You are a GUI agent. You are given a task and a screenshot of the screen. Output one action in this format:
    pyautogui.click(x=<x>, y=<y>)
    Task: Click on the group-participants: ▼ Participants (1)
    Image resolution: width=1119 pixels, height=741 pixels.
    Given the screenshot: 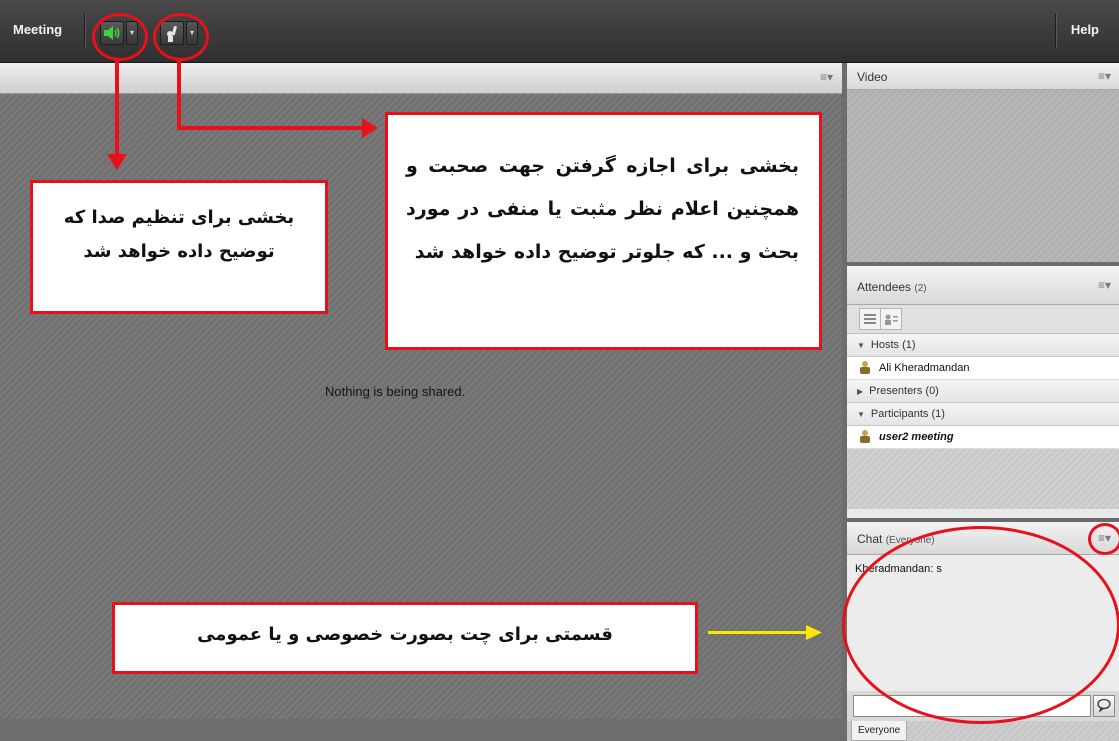 What is the action you would take?
    pyautogui.click(x=983, y=414)
    